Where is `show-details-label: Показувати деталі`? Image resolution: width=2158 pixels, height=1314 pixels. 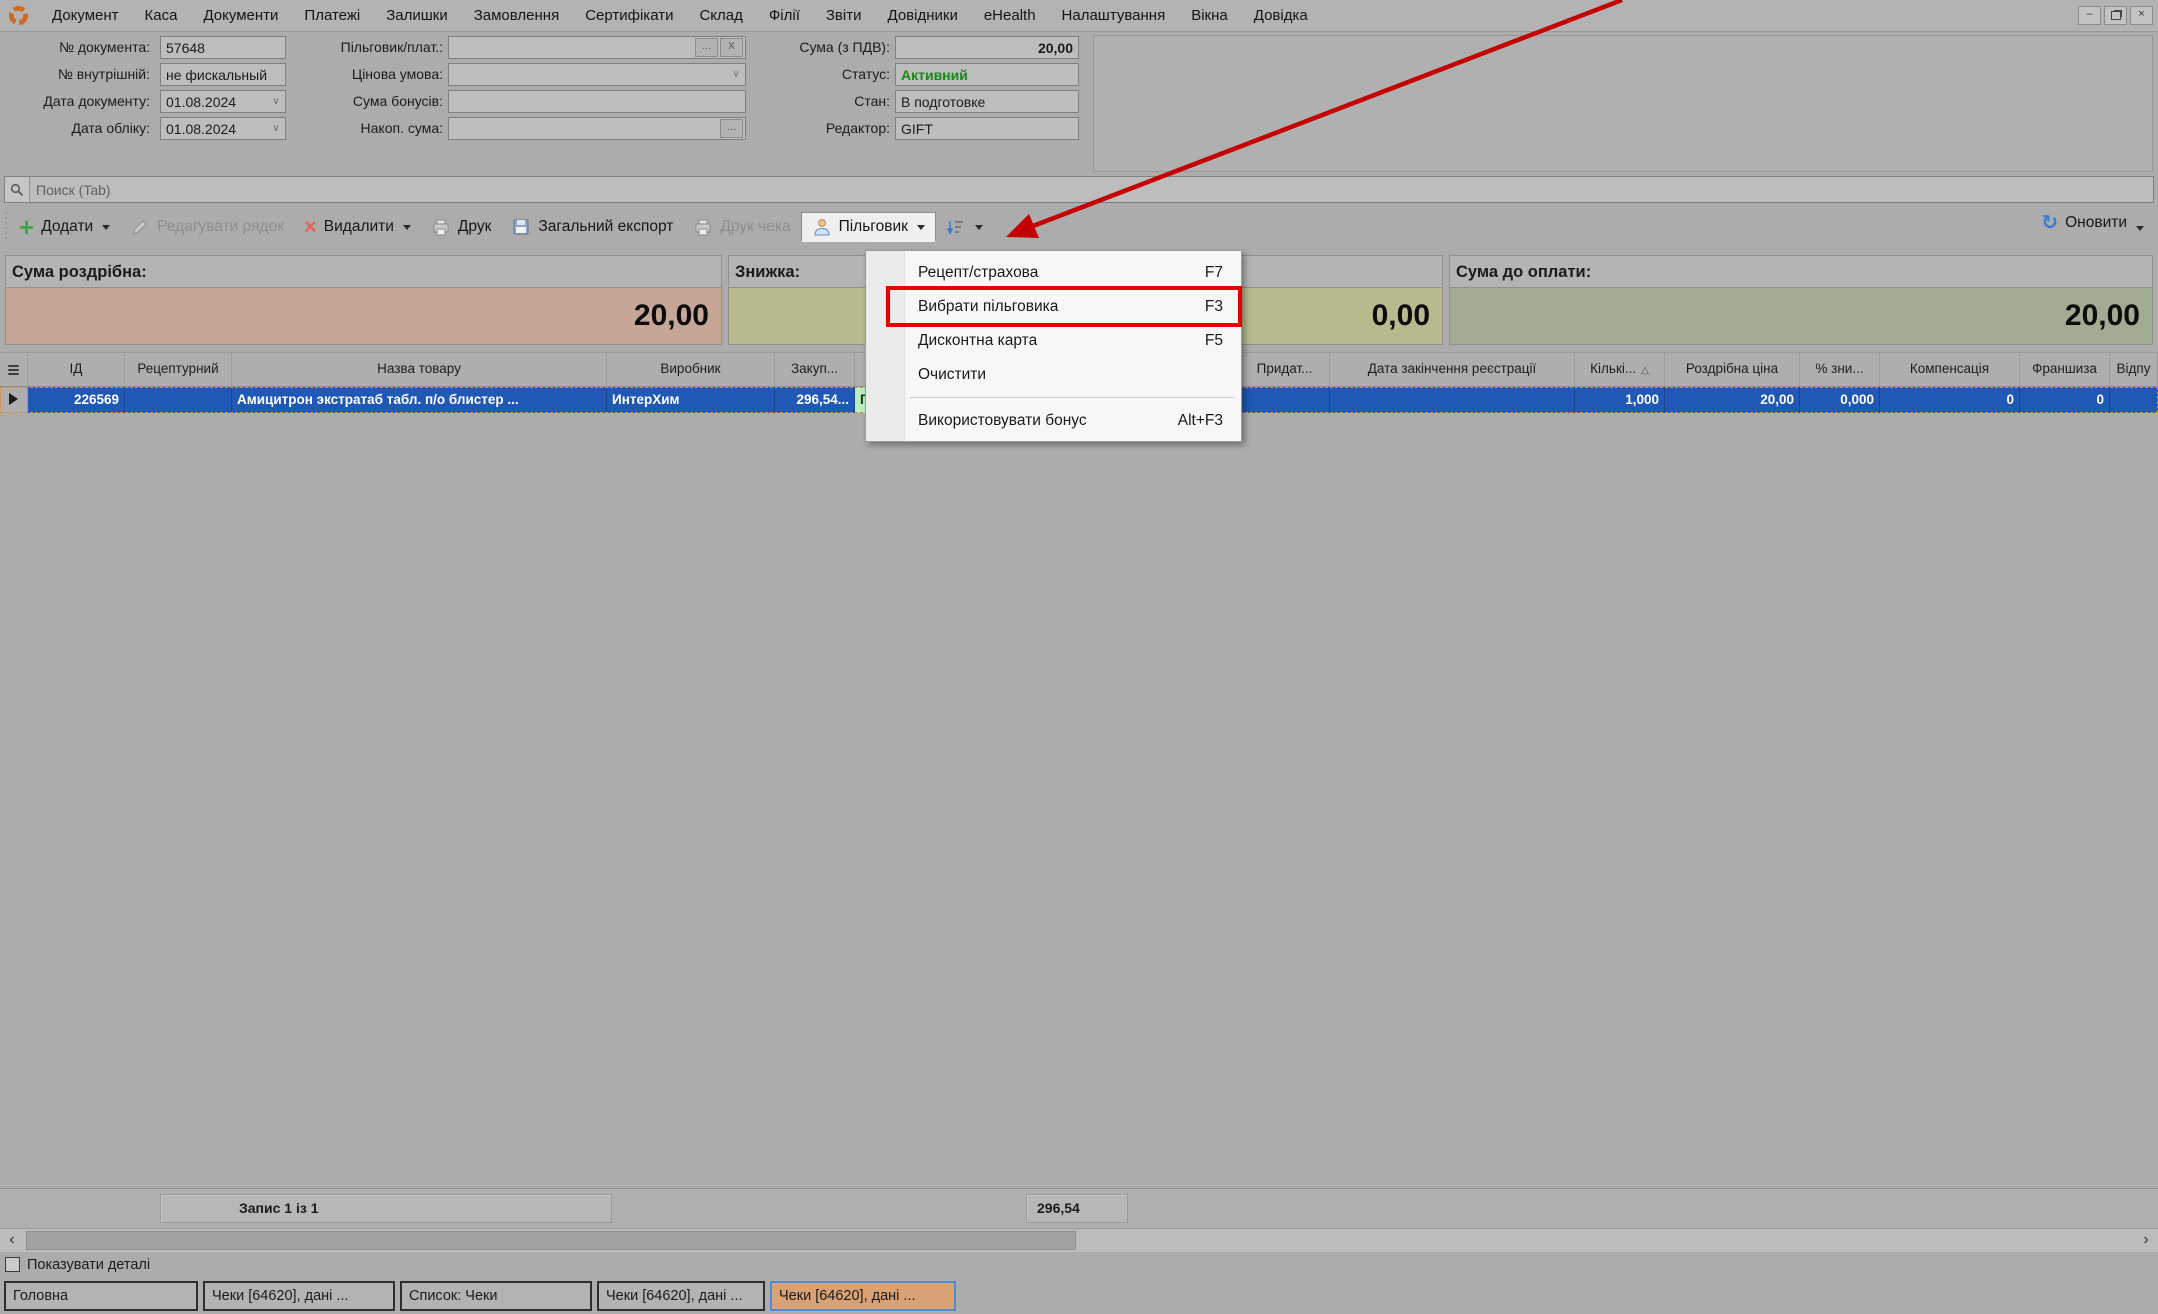
show-details-label: Показувати деталі is located at coordinates (89, 1265).